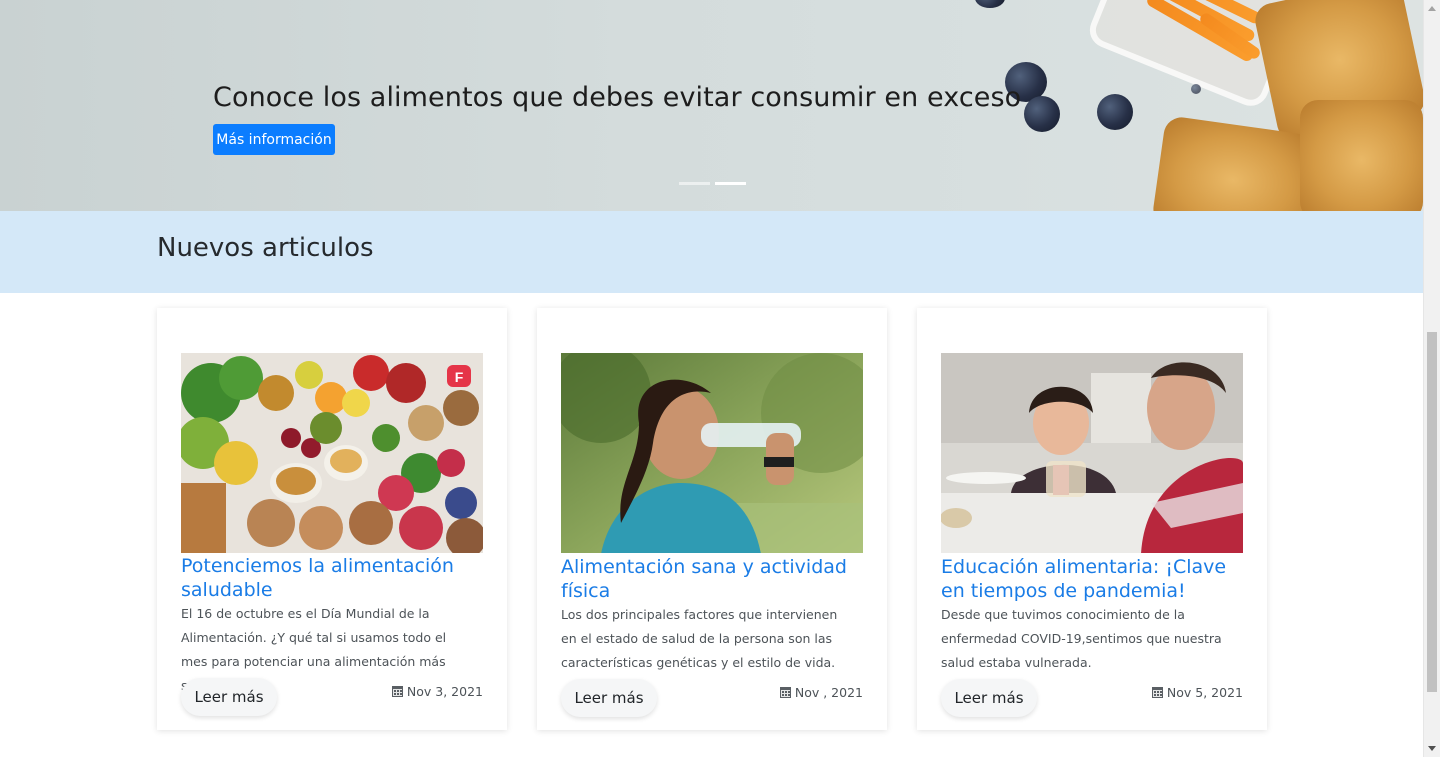  I want to click on section-title: Nuevos articulos, so click(265, 248).